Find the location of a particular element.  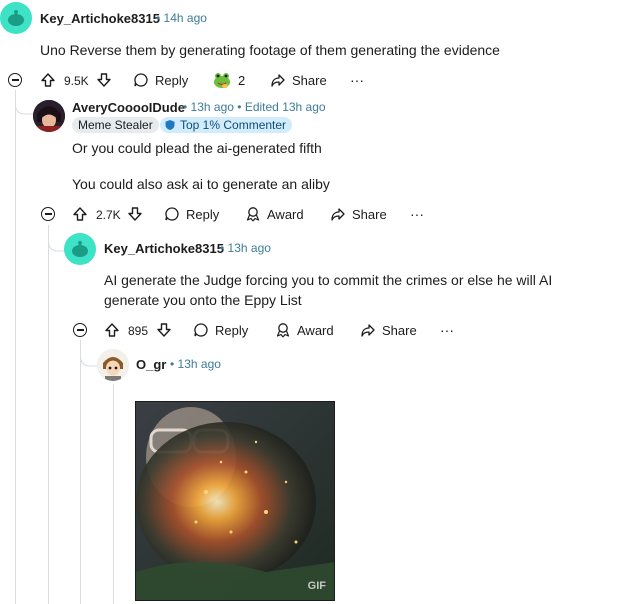

award-button: 2 is located at coordinates (228, 80).